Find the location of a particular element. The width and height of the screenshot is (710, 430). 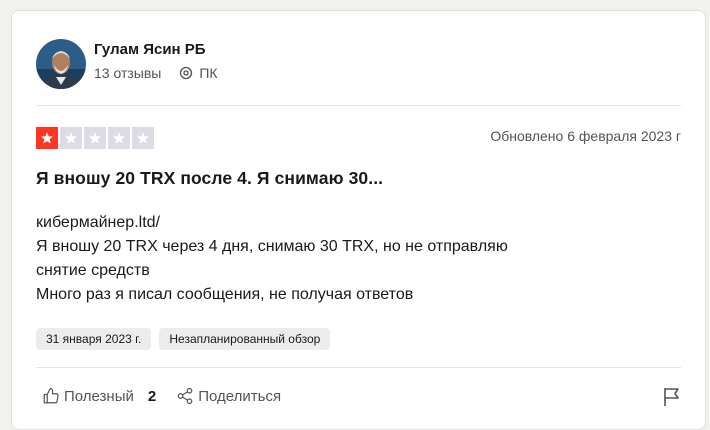

reviewer-location: ПК is located at coordinates (198, 73).